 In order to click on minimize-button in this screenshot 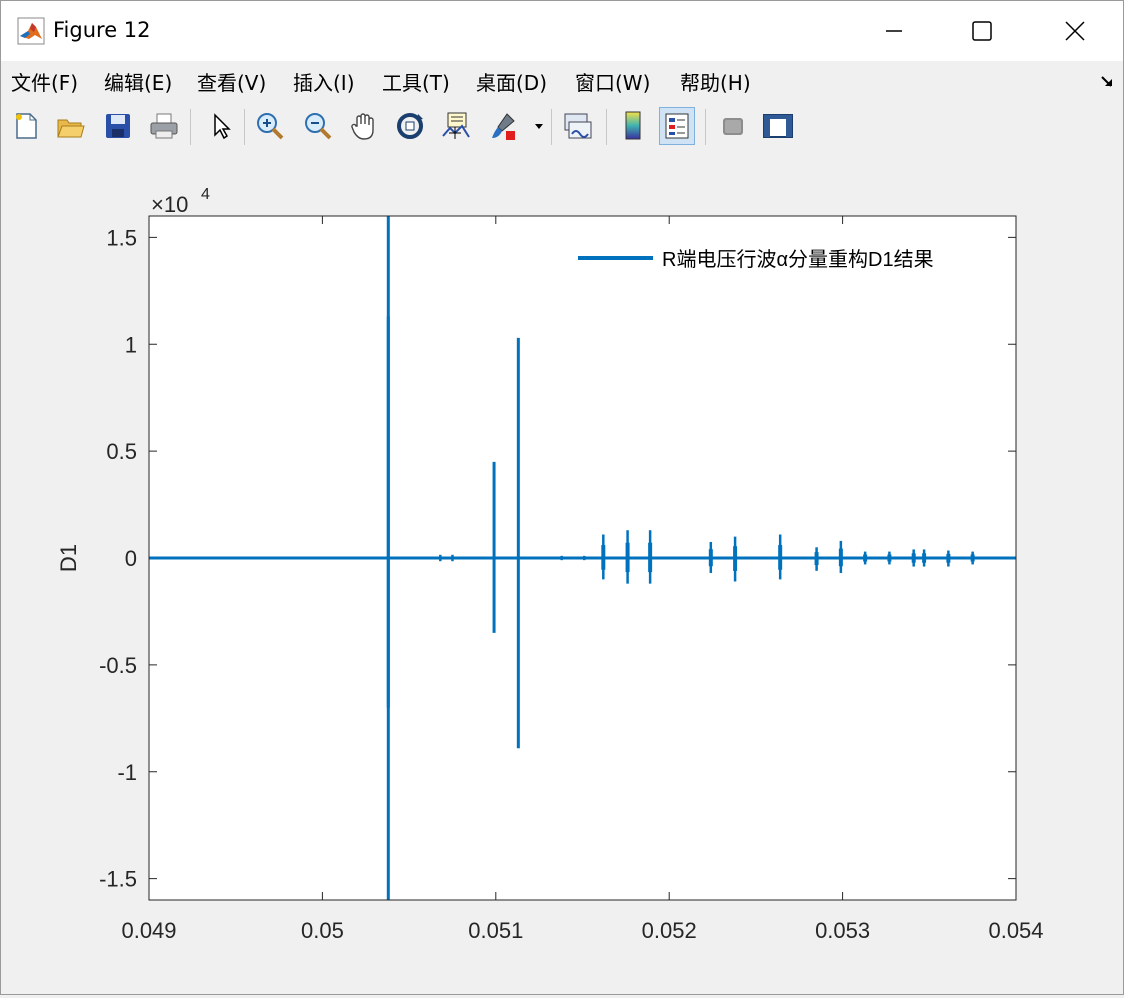, I will do `click(894, 31)`.